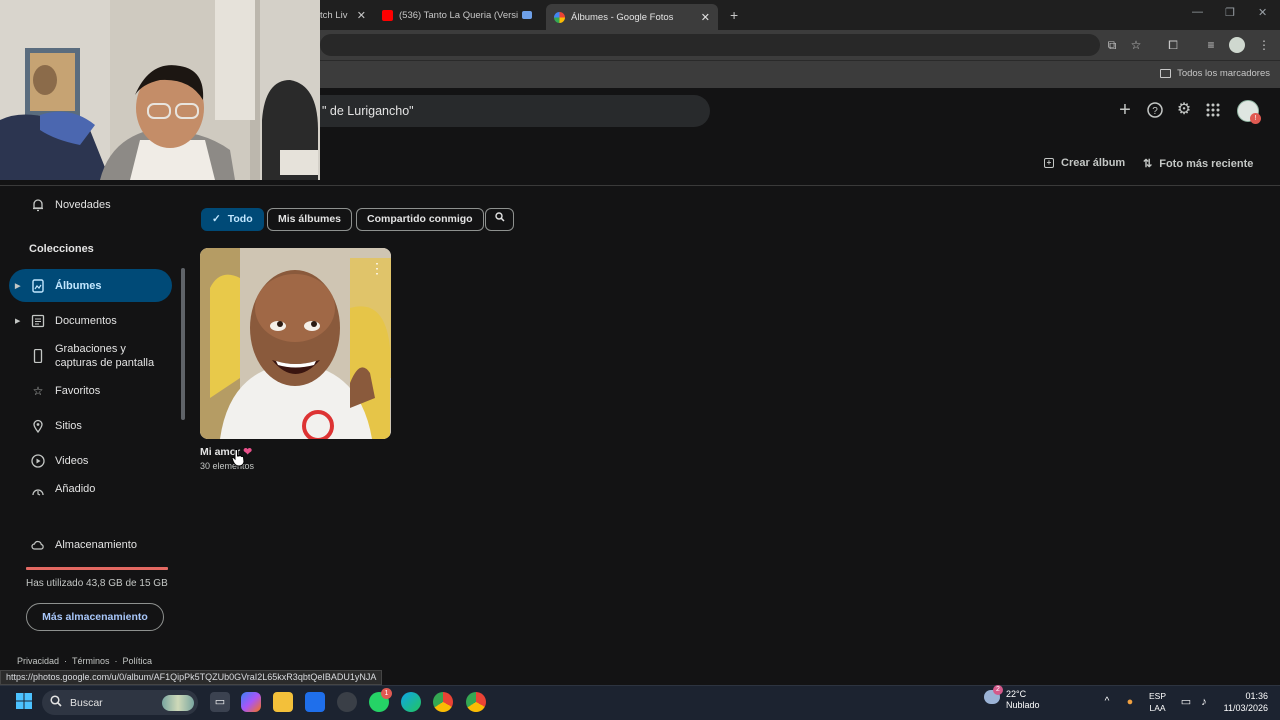  I want to click on taskbar-search-label: Buscar, so click(86, 702).